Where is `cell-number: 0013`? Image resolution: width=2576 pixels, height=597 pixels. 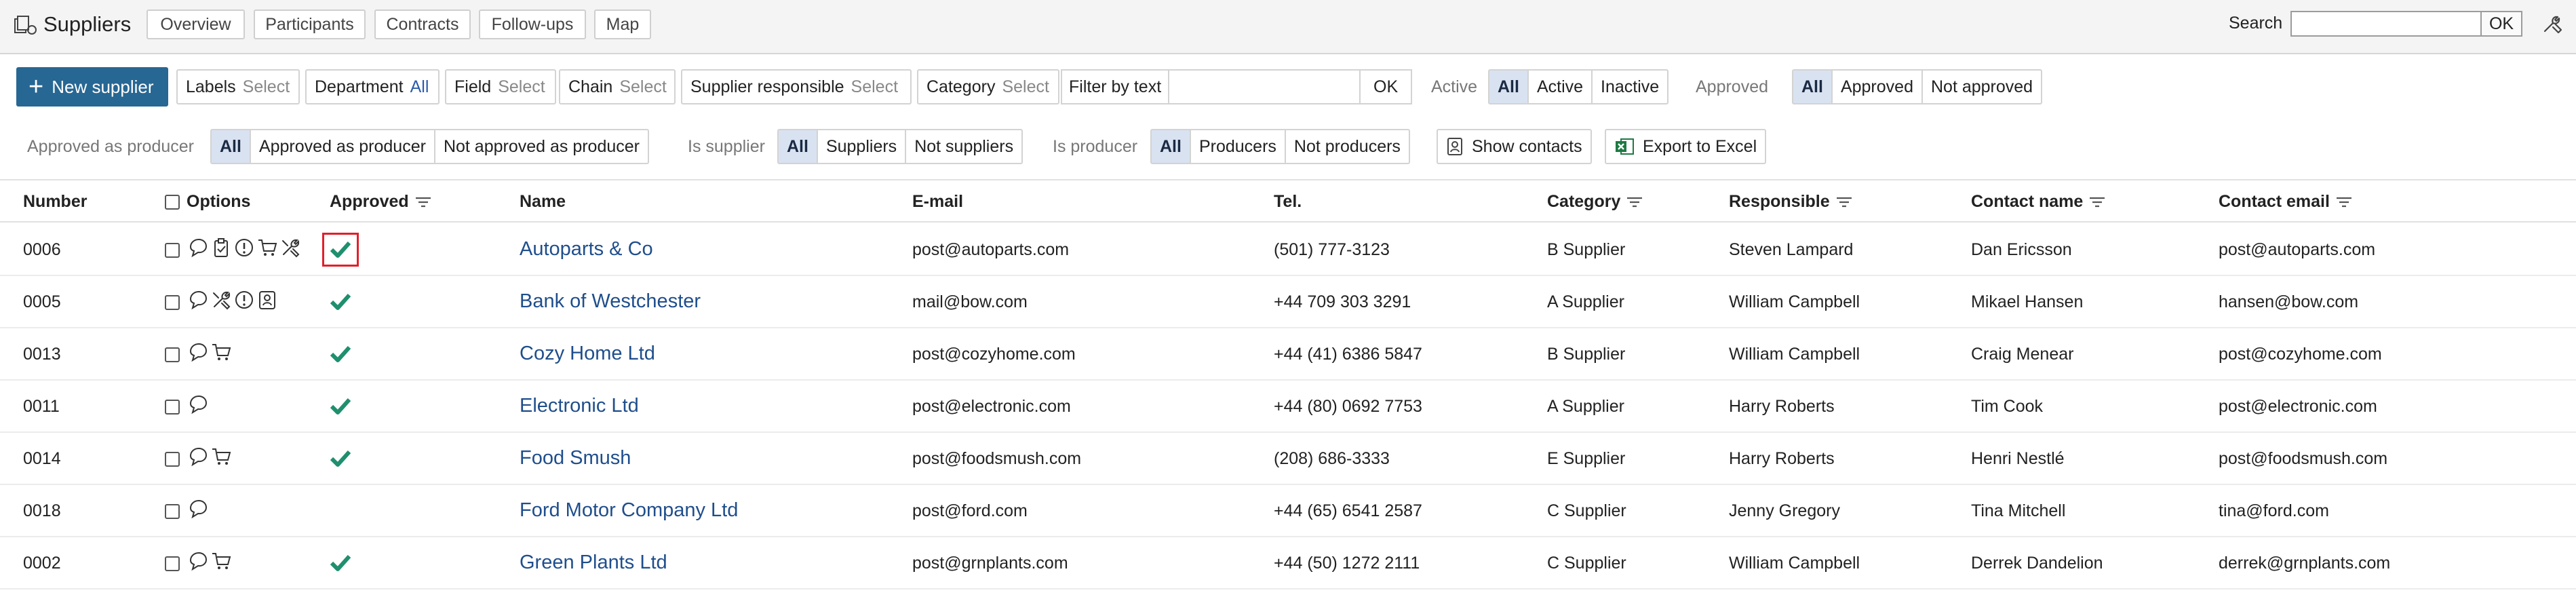 cell-number: 0013 is located at coordinates (42, 355).